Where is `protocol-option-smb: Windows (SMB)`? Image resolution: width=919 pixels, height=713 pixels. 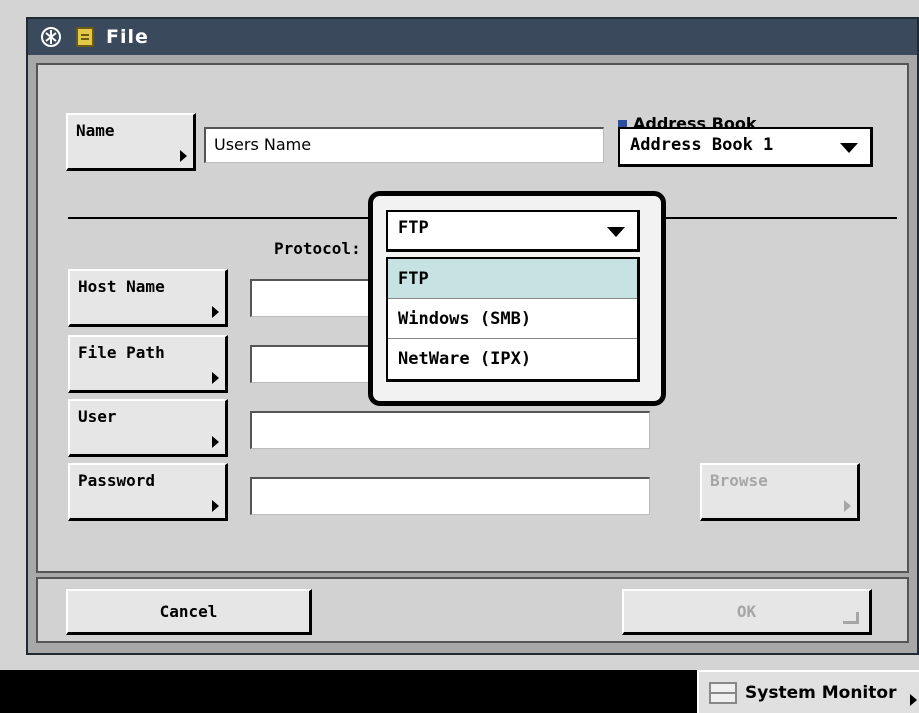
protocol-option-smb: Windows (SMB) is located at coordinates (512, 319).